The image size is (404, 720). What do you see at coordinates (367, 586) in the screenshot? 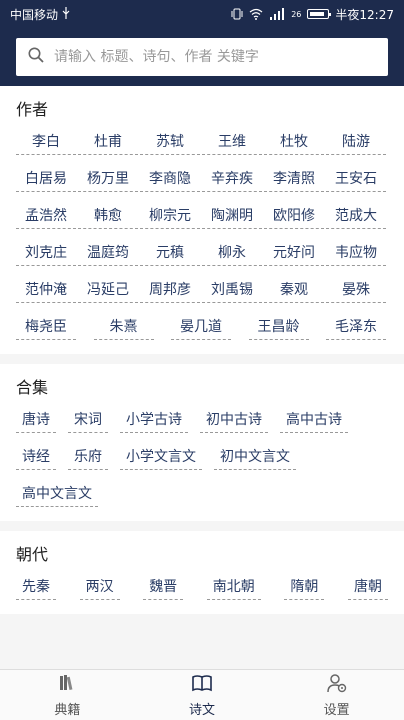
I see `dynasty-tag: 唐朝` at bounding box center [367, 586].